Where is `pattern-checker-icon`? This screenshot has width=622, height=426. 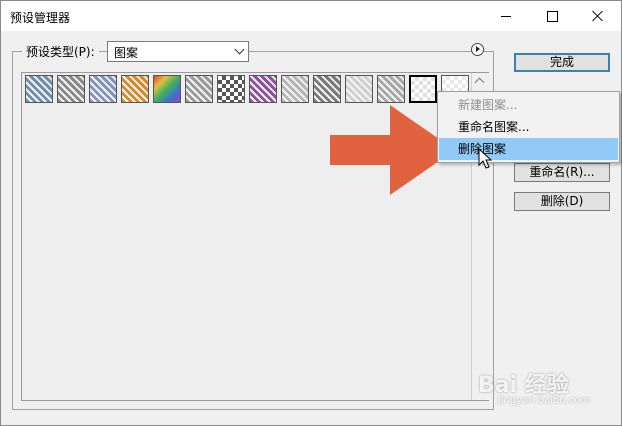 pattern-checker-icon is located at coordinates (231, 89).